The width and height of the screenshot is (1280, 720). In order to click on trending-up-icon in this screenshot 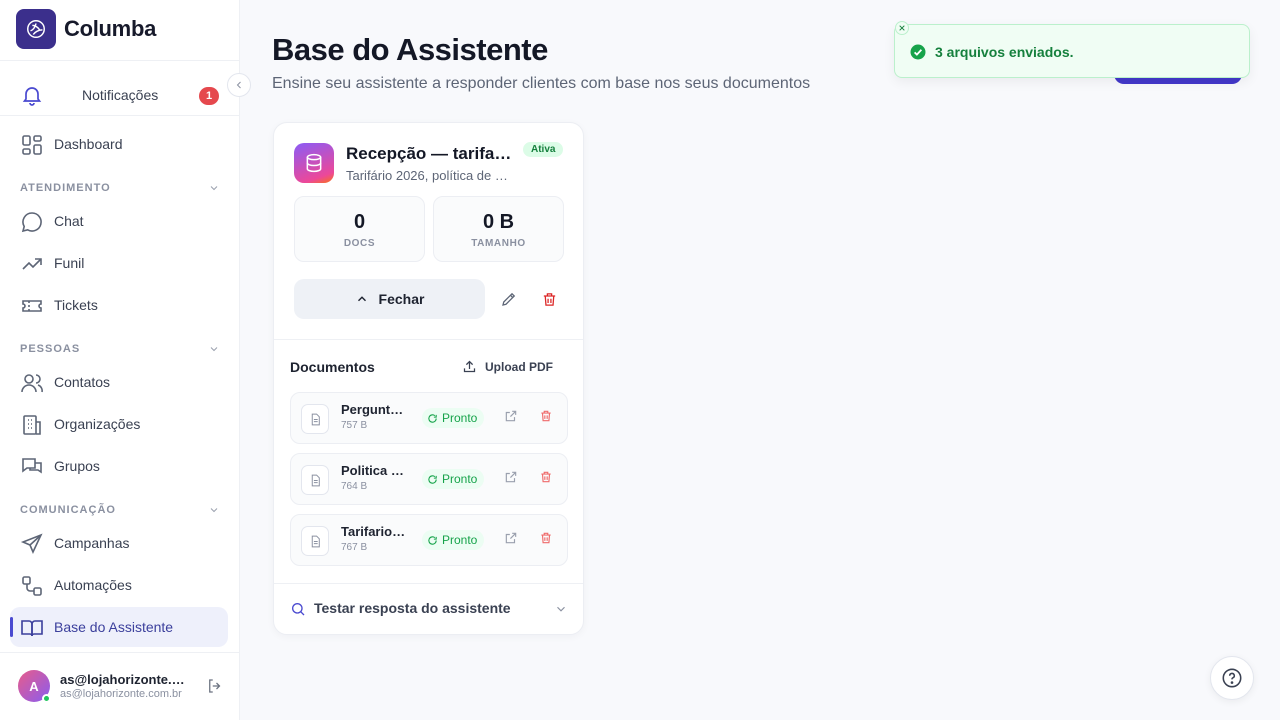, I will do `click(32, 264)`.